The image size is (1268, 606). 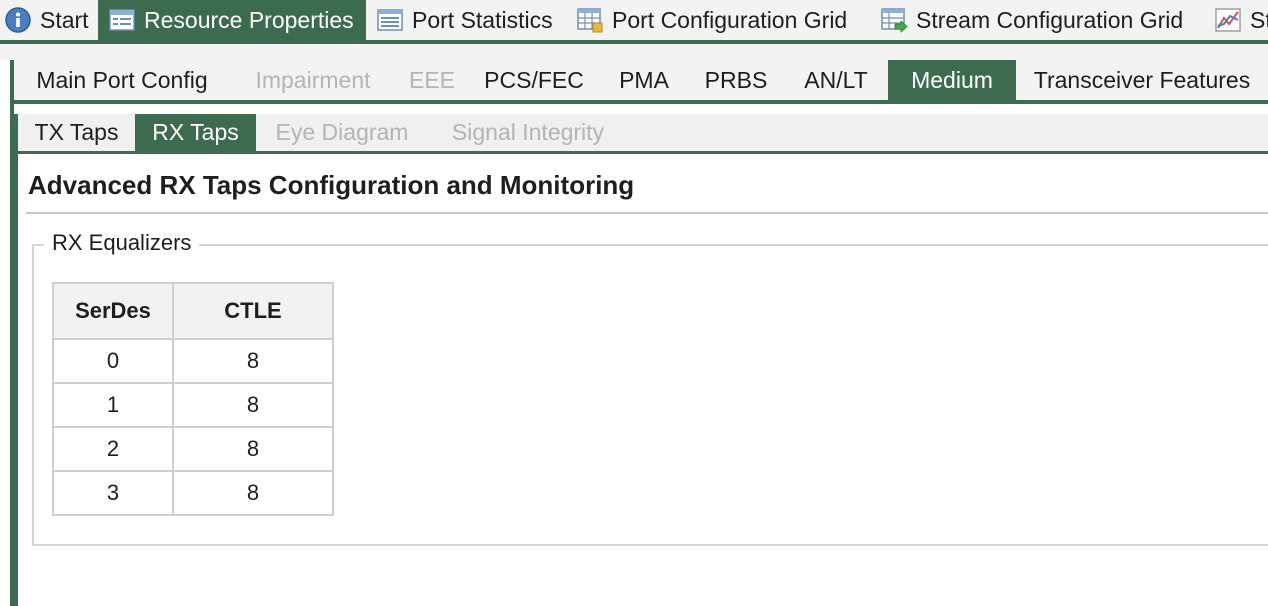 I want to click on content-left-border, so click(x=16, y=360).